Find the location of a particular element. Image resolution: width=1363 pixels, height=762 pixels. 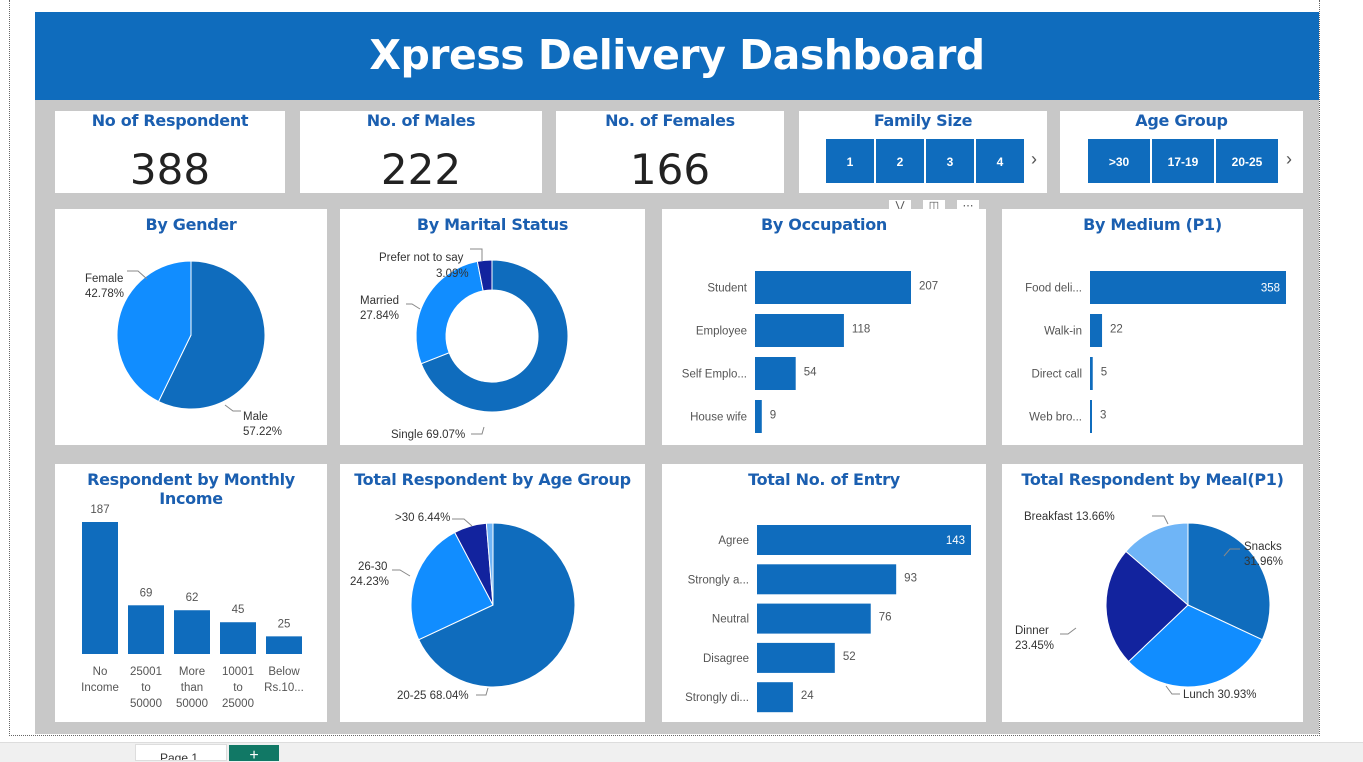

kpi-label: No. of Females is located at coordinates (670, 120).